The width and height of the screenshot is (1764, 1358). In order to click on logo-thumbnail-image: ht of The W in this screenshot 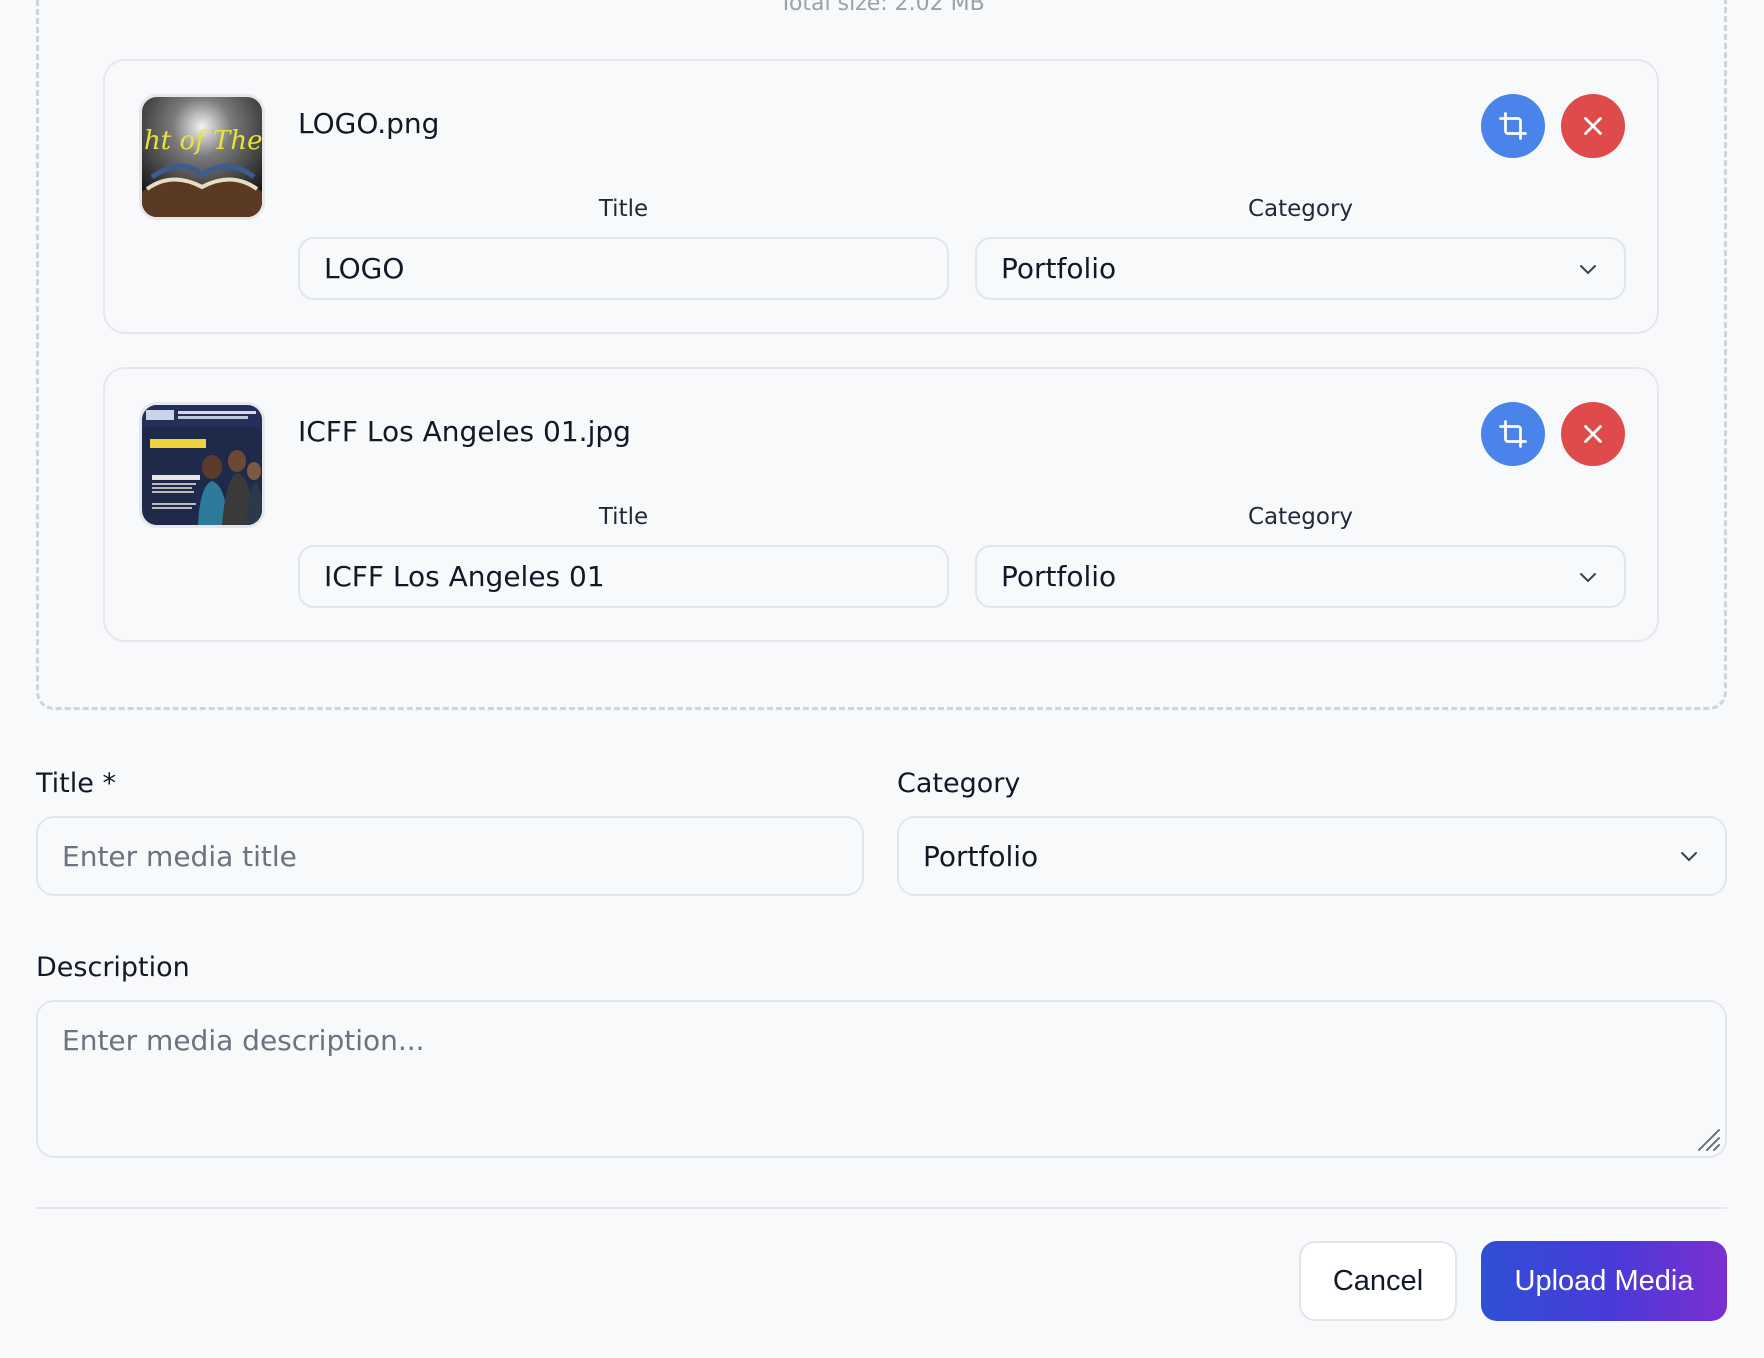, I will do `click(202, 157)`.